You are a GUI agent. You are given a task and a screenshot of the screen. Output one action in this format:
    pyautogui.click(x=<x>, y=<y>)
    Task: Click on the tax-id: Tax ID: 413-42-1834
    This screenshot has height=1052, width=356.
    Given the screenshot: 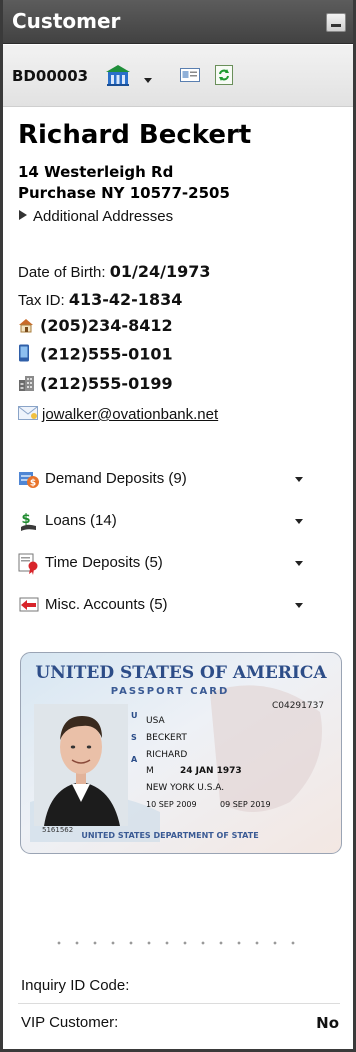 What is the action you would take?
    pyautogui.click(x=100, y=299)
    